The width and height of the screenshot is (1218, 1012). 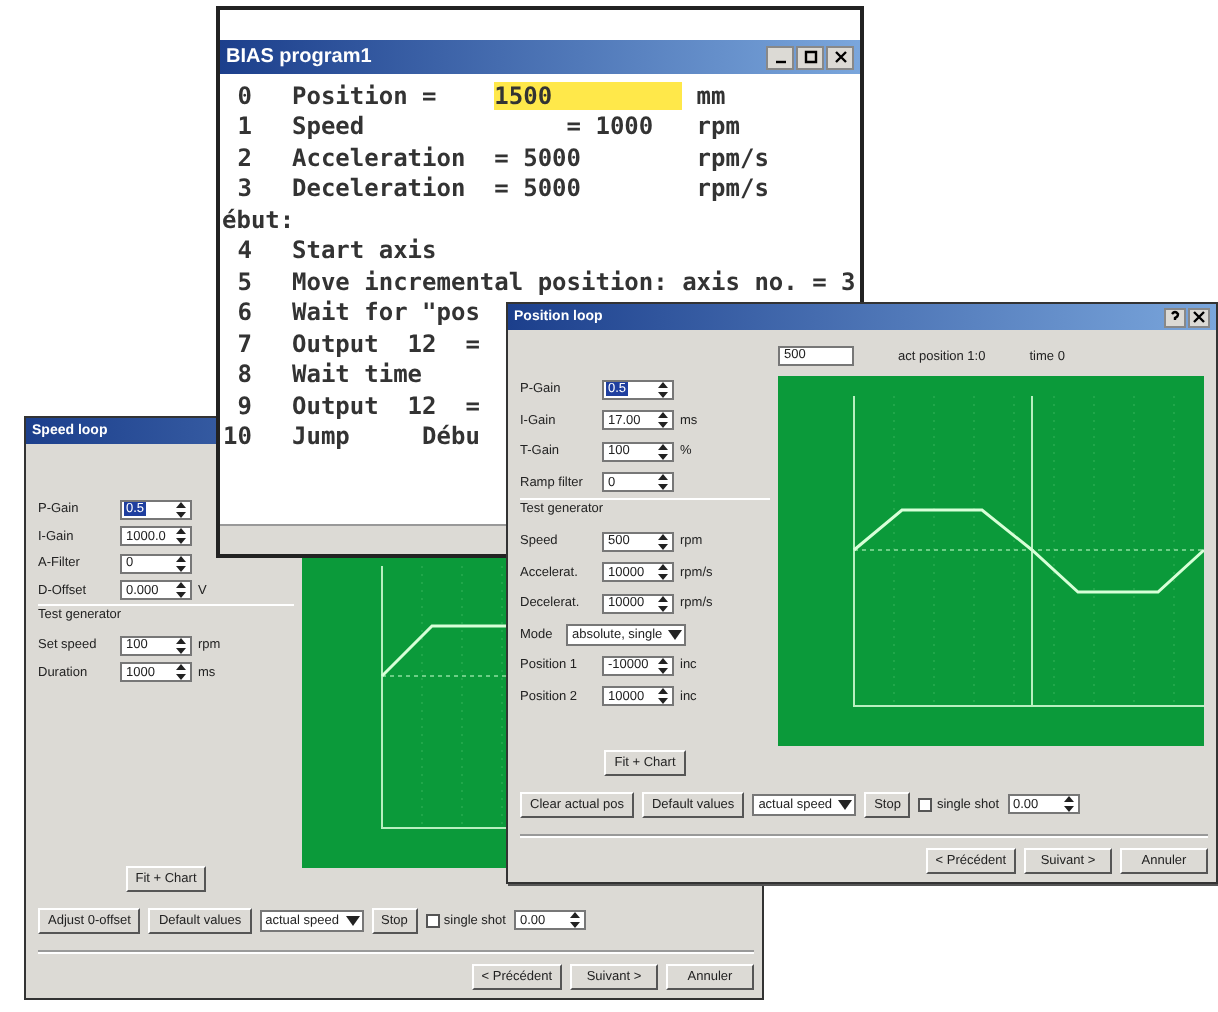 What do you see at coordinates (243, 157) in the screenshot?
I see `line-number: 2` at bounding box center [243, 157].